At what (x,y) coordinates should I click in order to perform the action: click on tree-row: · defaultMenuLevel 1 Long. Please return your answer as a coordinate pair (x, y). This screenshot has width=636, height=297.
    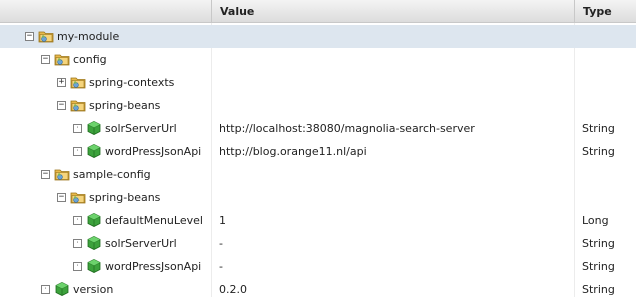
    Looking at the image, I should click on (318, 220).